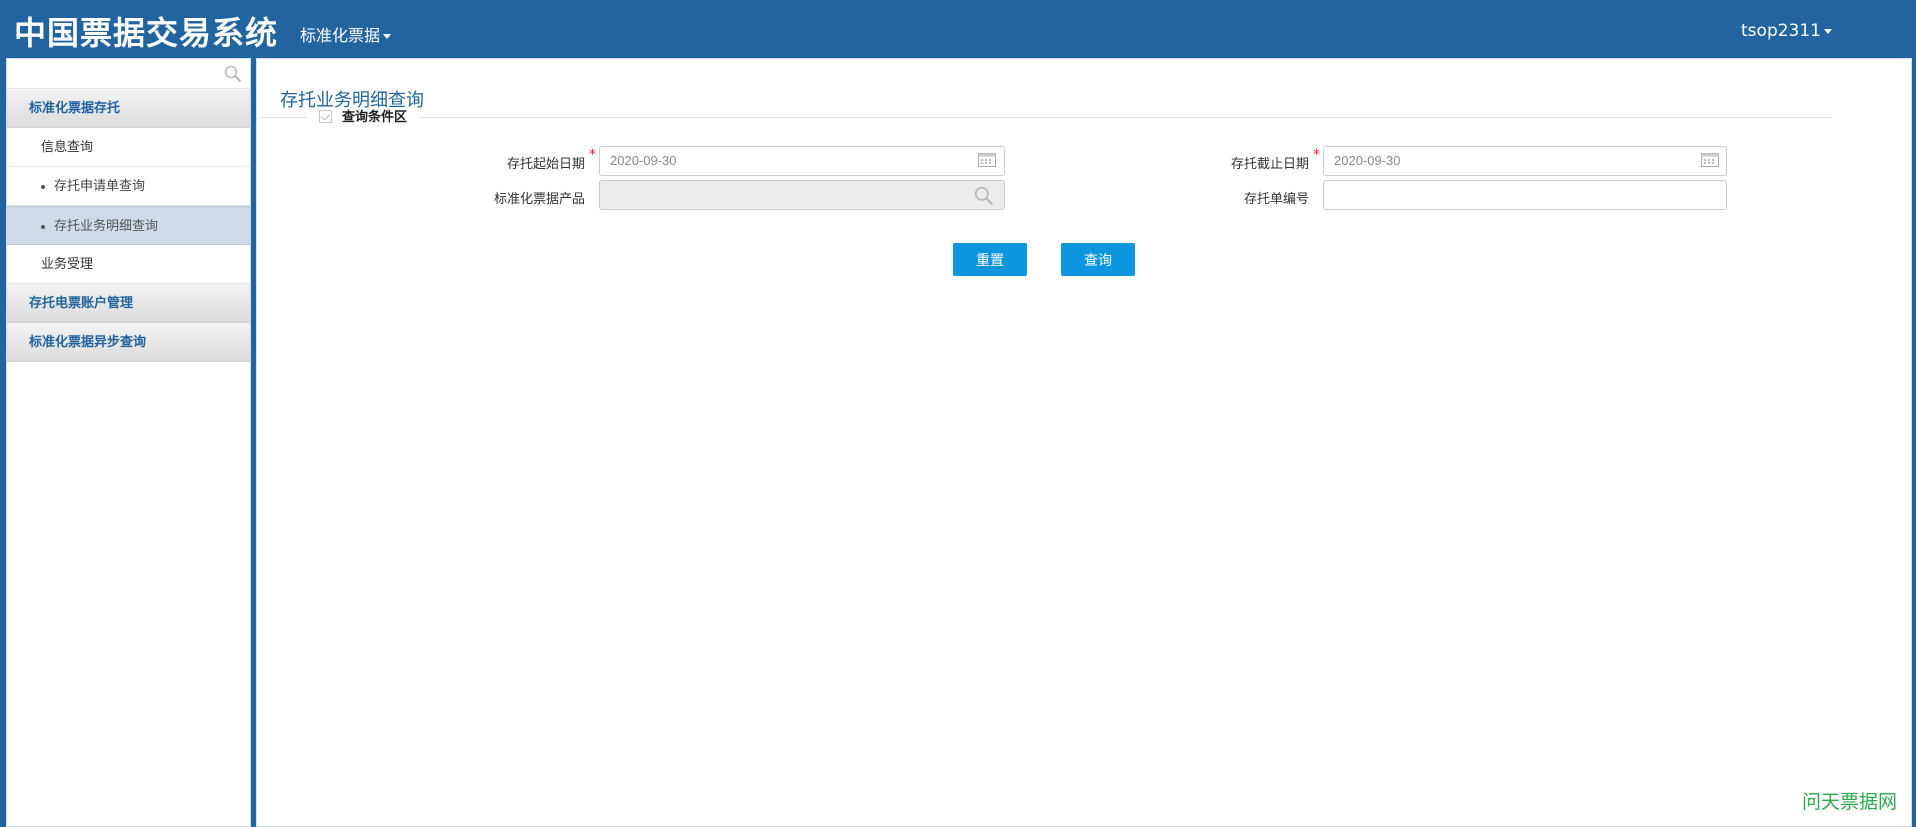 Image resolution: width=1916 pixels, height=827 pixels. Describe the element at coordinates (990, 259) in the screenshot. I see `reset-button: 重置` at that location.